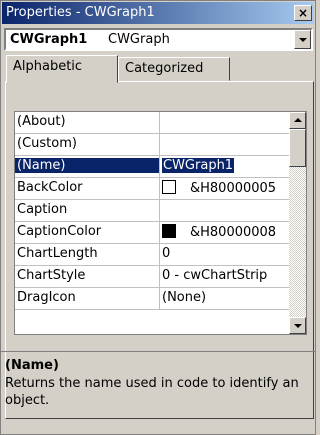 This screenshot has height=435, width=320. I want to click on property-row-backcolor: BackColor &H80000005, so click(153, 189).